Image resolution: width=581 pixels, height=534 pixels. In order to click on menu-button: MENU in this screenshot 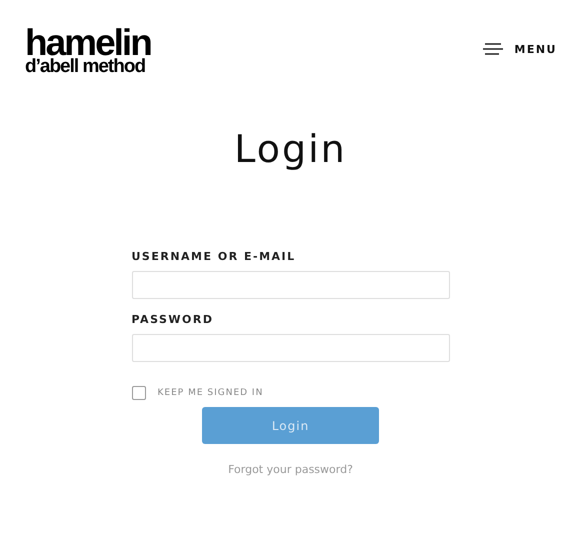, I will do `click(520, 49)`.